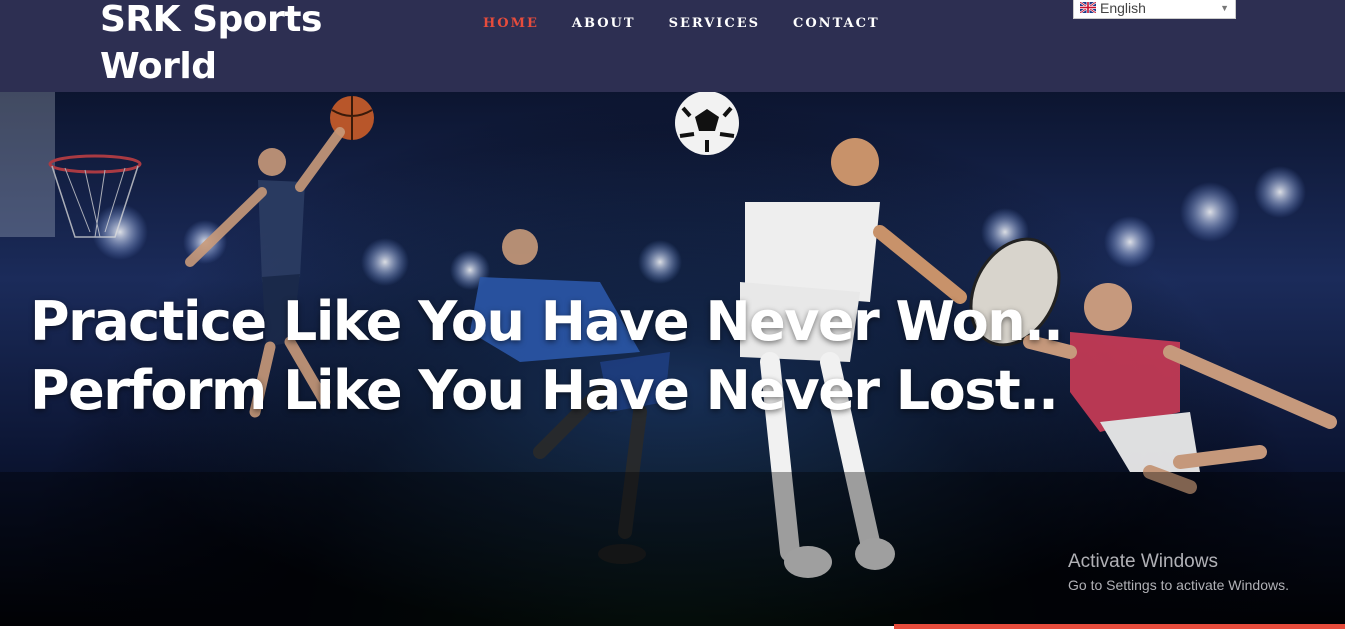 The height and width of the screenshot is (629, 1345). What do you see at coordinates (230, 45) in the screenshot?
I see `site-brand: SRK Sports World` at bounding box center [230, 45].